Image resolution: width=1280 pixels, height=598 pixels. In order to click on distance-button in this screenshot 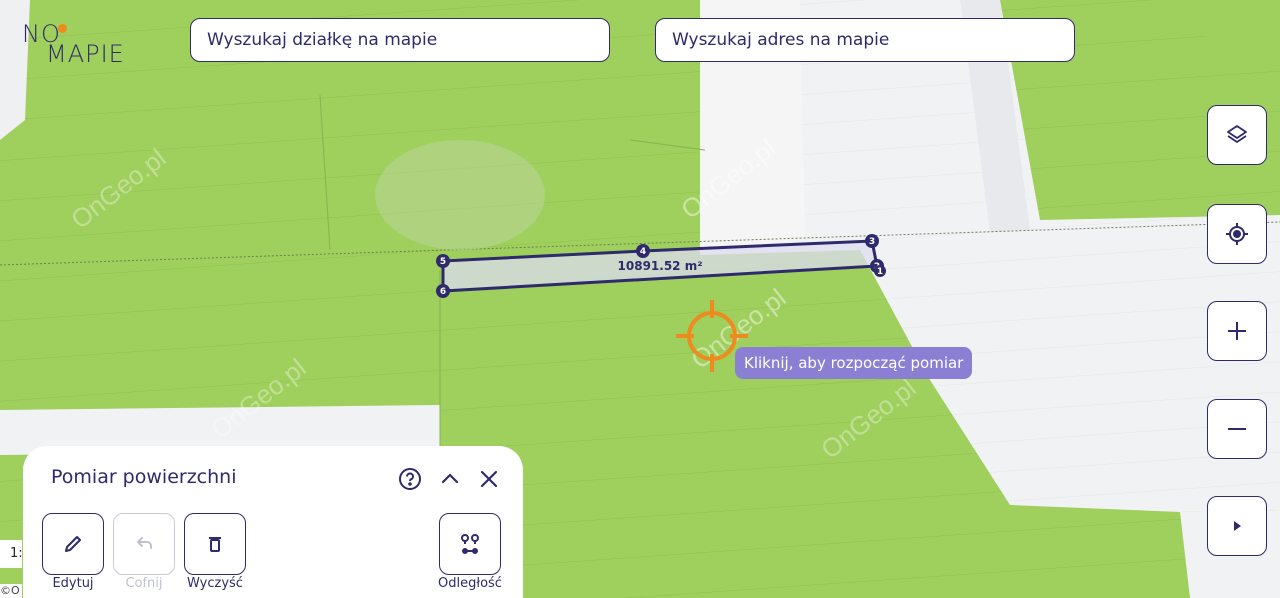, I will do `click(470, 544)`.